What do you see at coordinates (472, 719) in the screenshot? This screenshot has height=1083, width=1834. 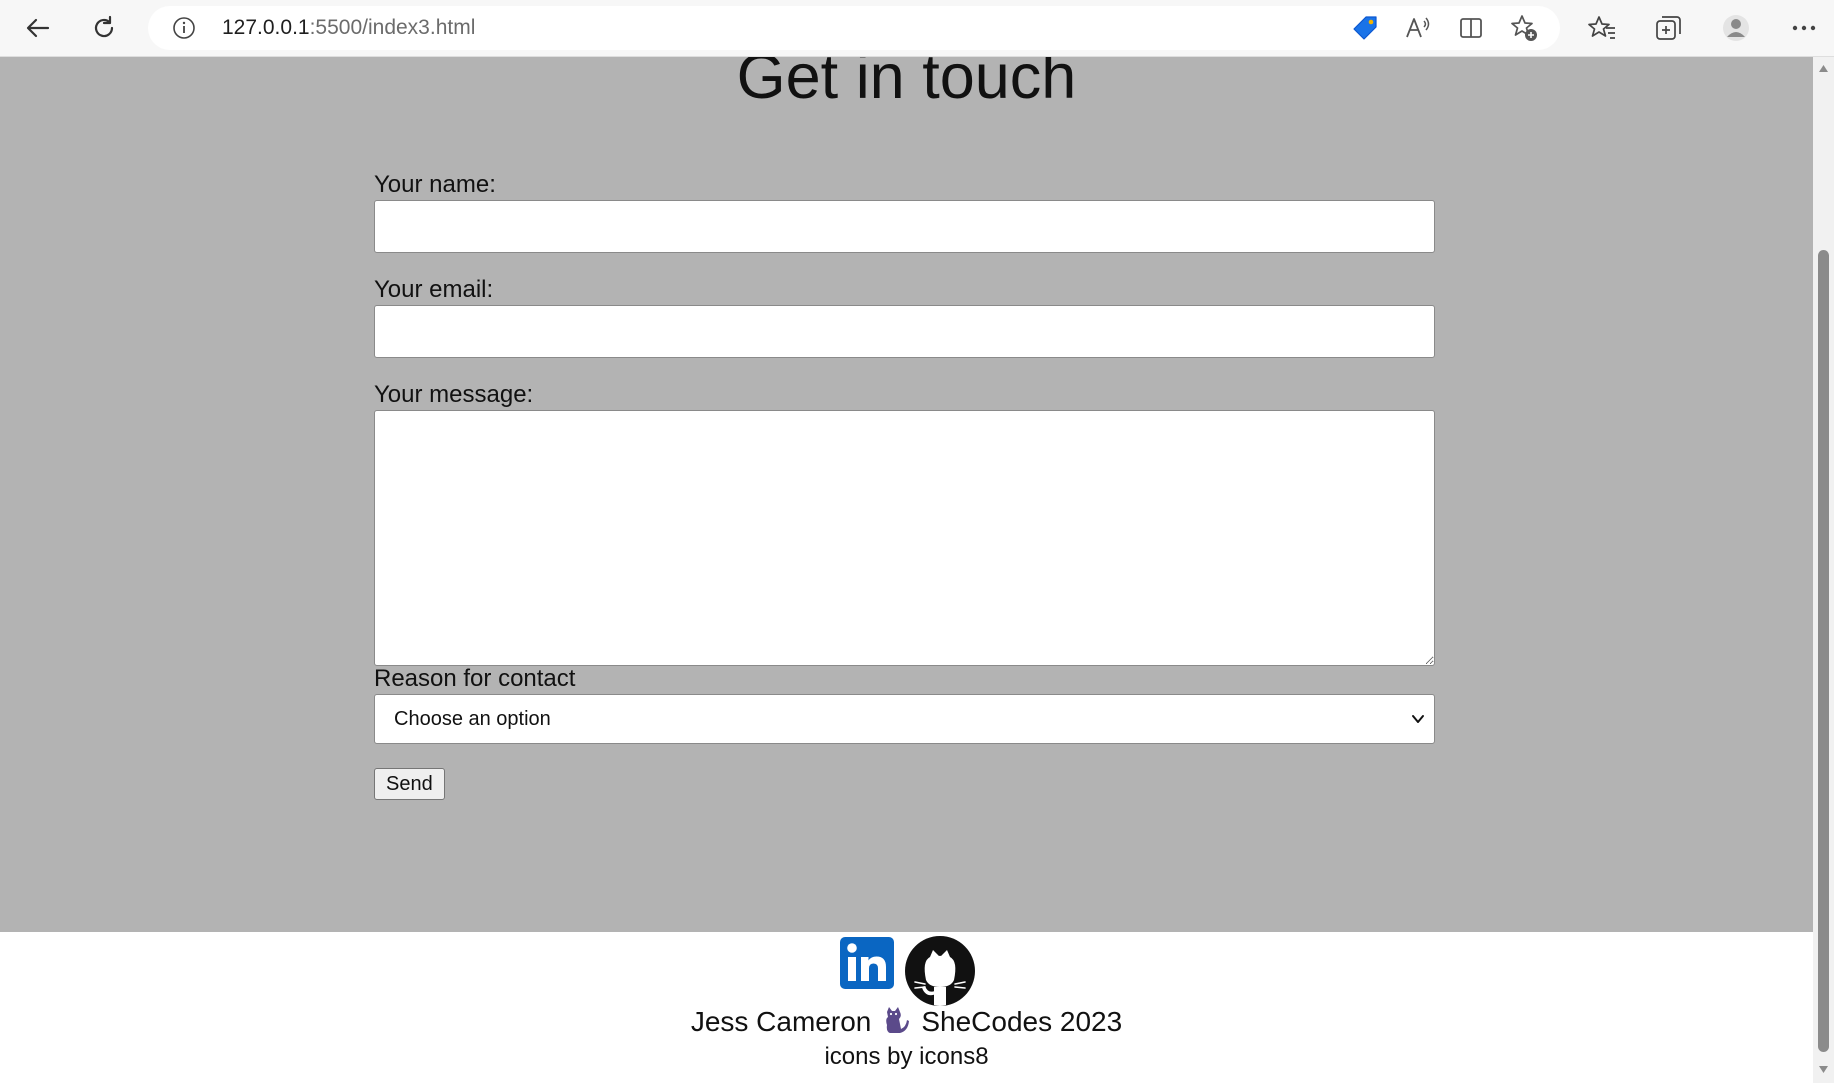 I see `reason-selected-value: Choose an option` at bounding box center [472, 719].